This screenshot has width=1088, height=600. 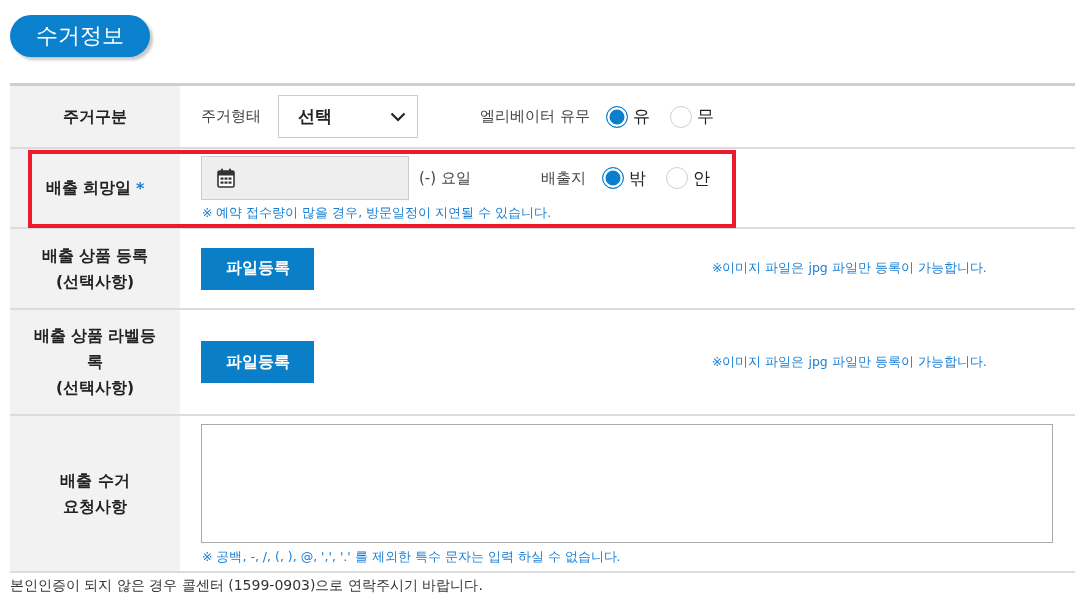 I want to click on chevron-down-icon, so click(x=398, y=116).